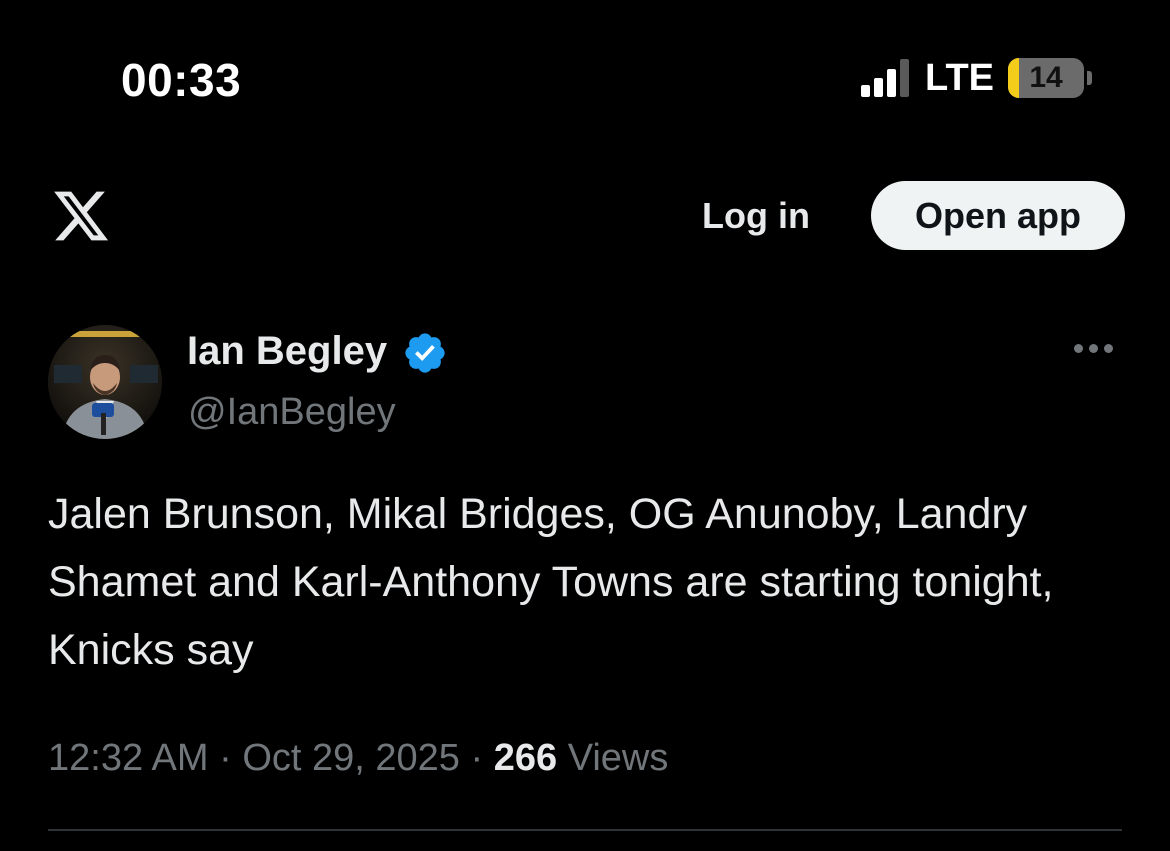  Describe the element at coordinates (998, 215) in the screenshot. I see `open-app-button: Open app` at that location.